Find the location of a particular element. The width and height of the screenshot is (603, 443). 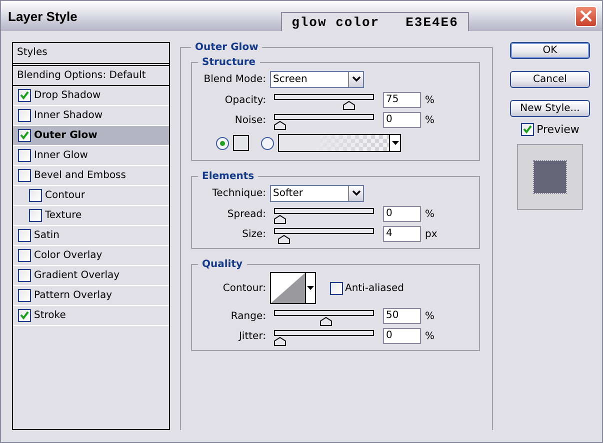

list-item: Blending Options: Default is located at coordinates (91, 76).